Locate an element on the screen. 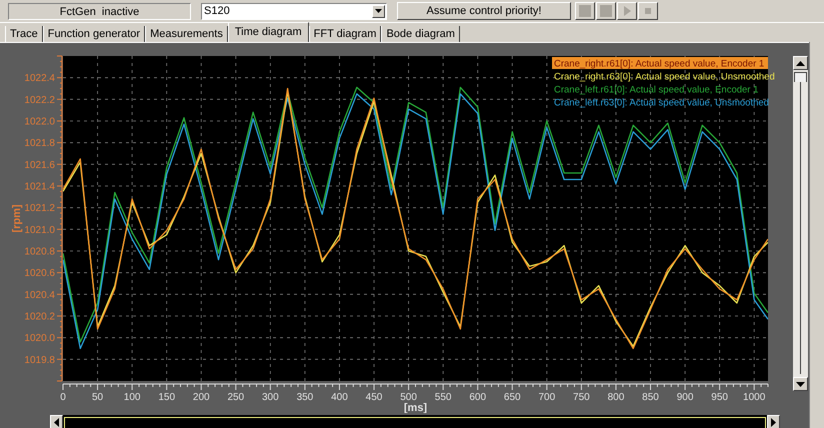 The width and height of the screenshot is (824, 428). y-tick-label: 1022.0 is located at coordinates (39, 122).